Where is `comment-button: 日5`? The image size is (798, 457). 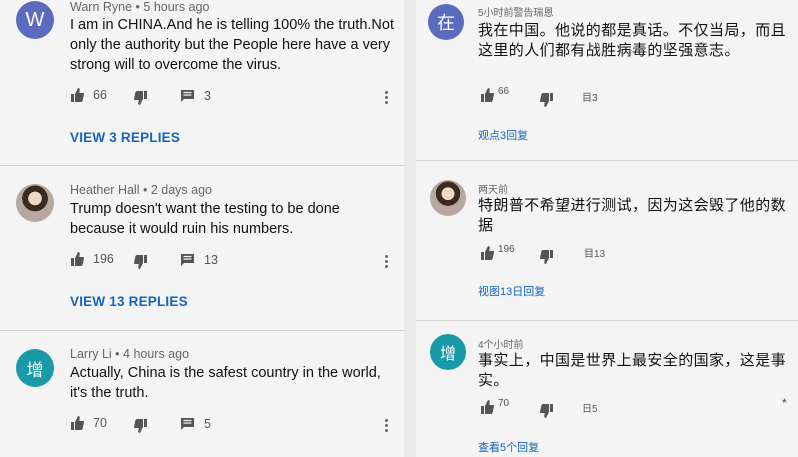 comment-button: 日5 is located at coordinates (590, 407).